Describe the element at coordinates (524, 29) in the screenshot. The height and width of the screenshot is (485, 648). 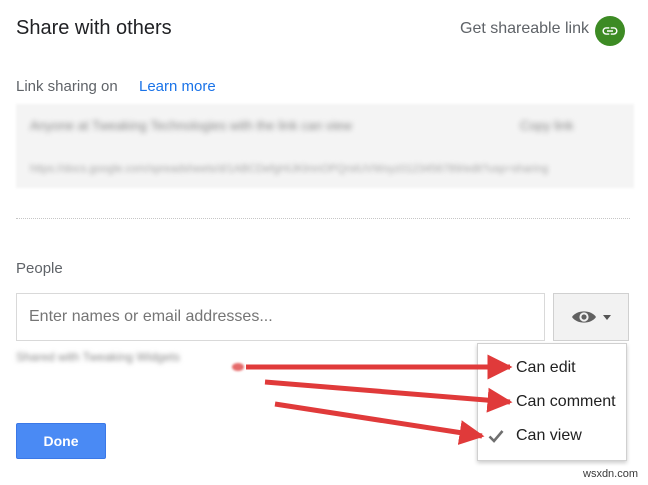
I see `get-shareable-link-button: Get shareable link` at that location.